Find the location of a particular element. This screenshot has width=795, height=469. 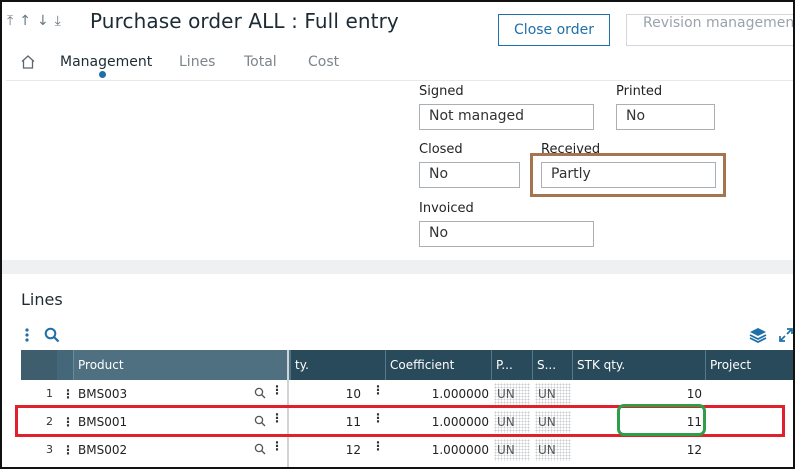

active-tab-indicator is located at coordinates (102, 74).